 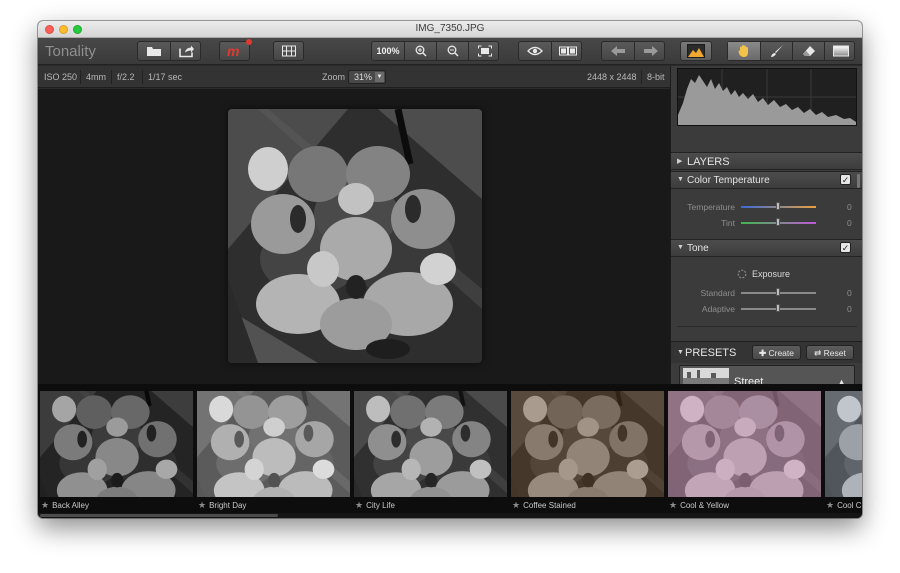 I want to click on filmstrip-scrollbar, so click(x=450, y=515).